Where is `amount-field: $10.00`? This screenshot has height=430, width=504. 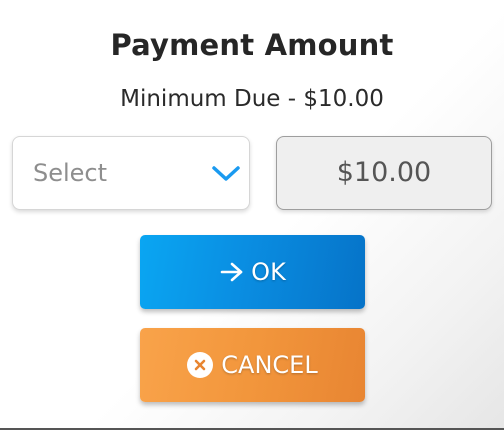
amount-field: $10.00 is located at coordinates (384, 173).